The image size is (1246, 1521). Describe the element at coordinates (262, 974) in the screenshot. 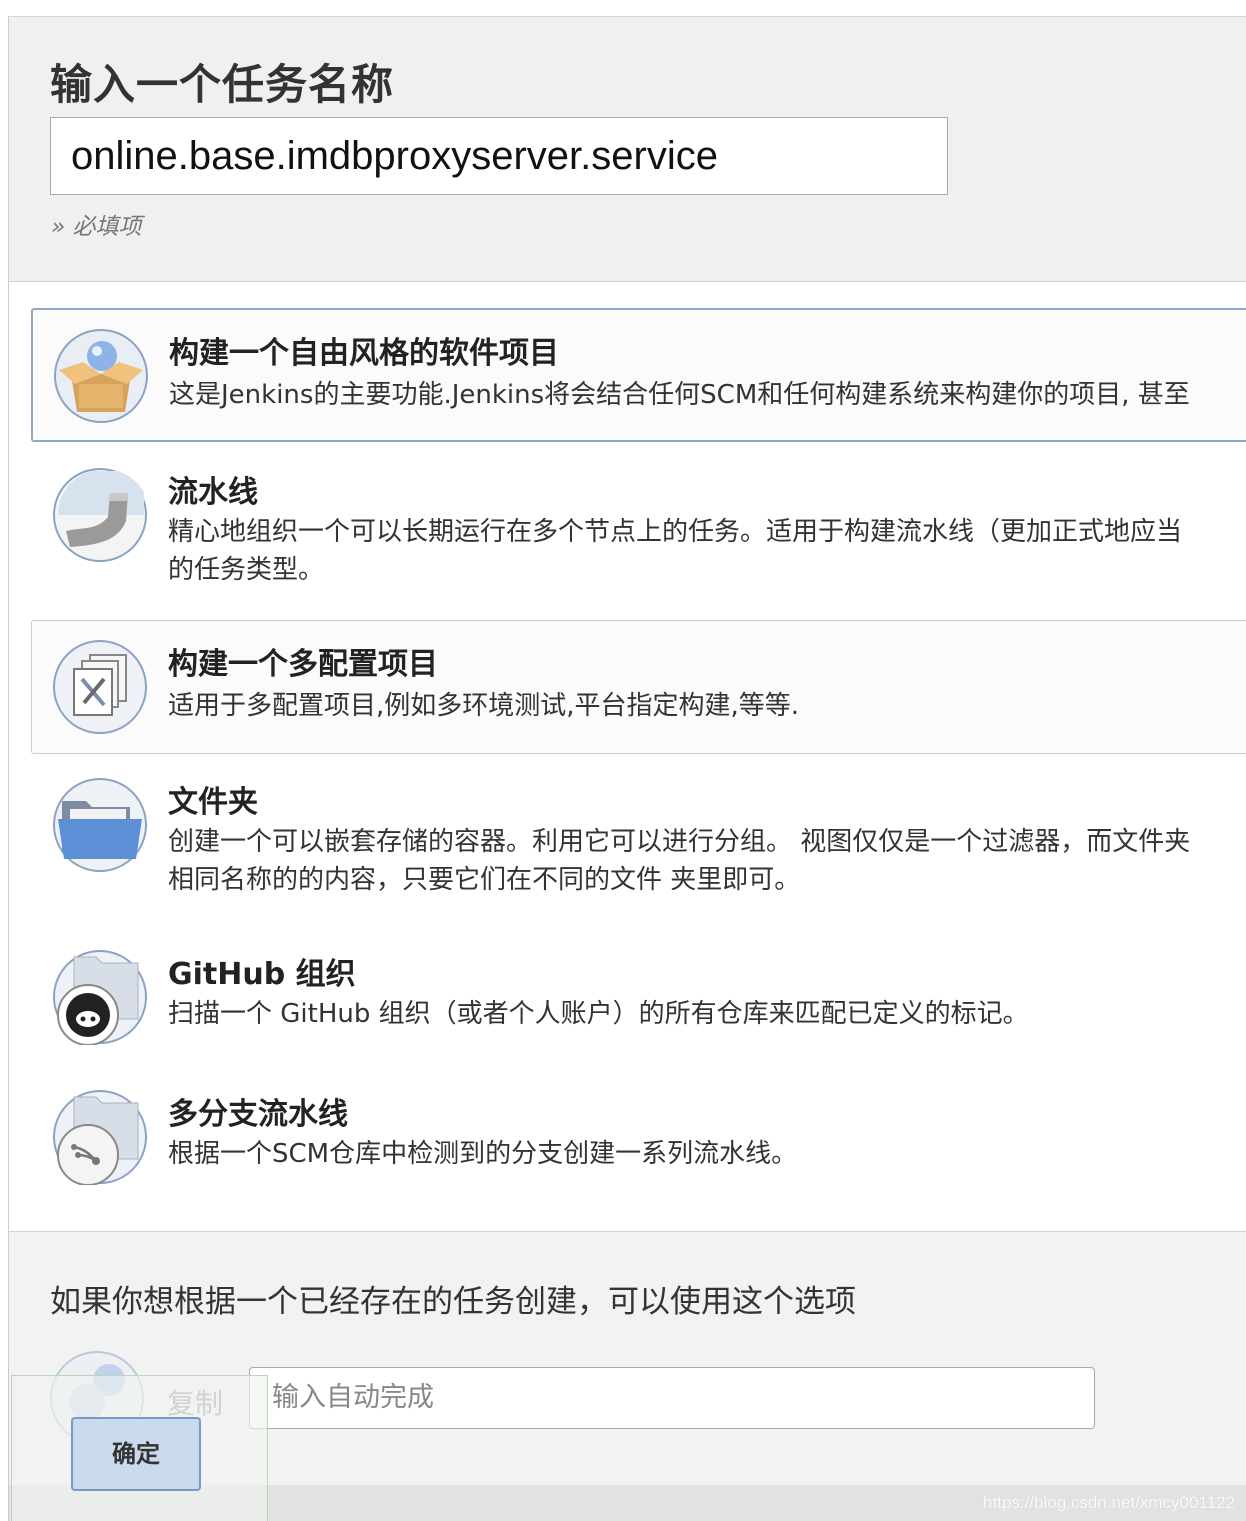

I see `item-type-title: GitHub 组织` at that location.